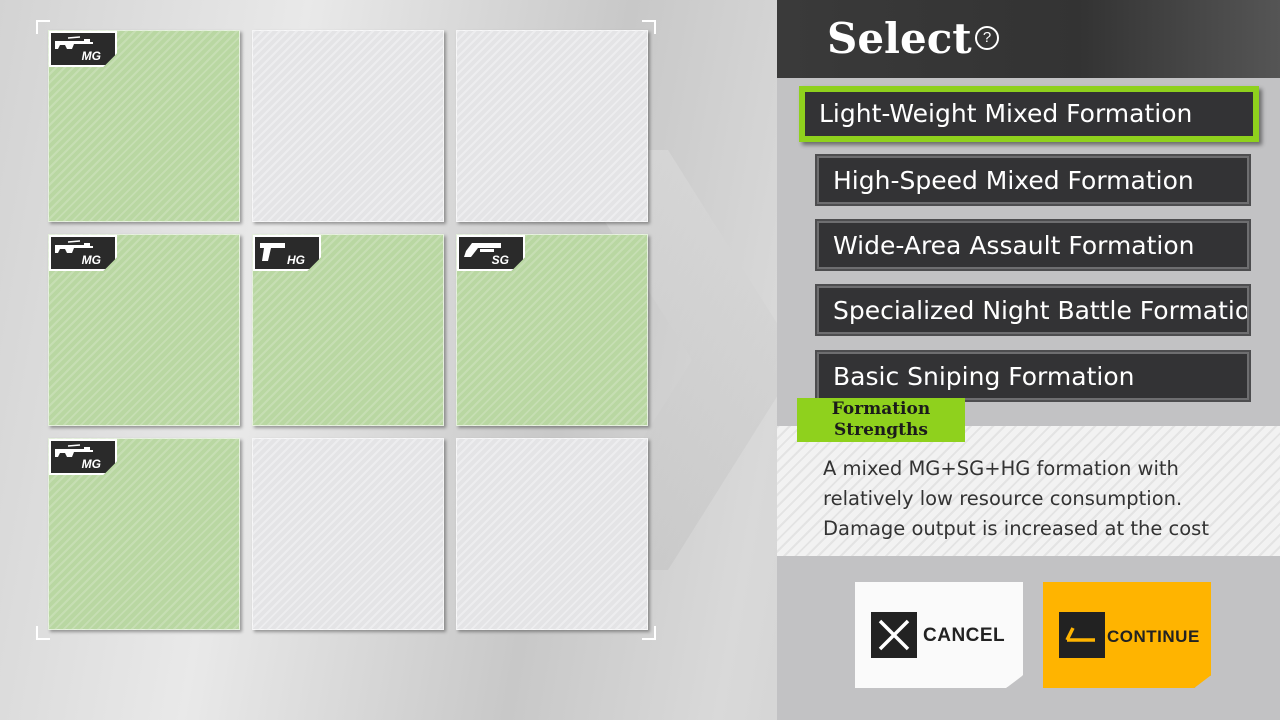 The image size is (1280, 720). I want to click on weapon-type-label: HG, so click(296, 260).